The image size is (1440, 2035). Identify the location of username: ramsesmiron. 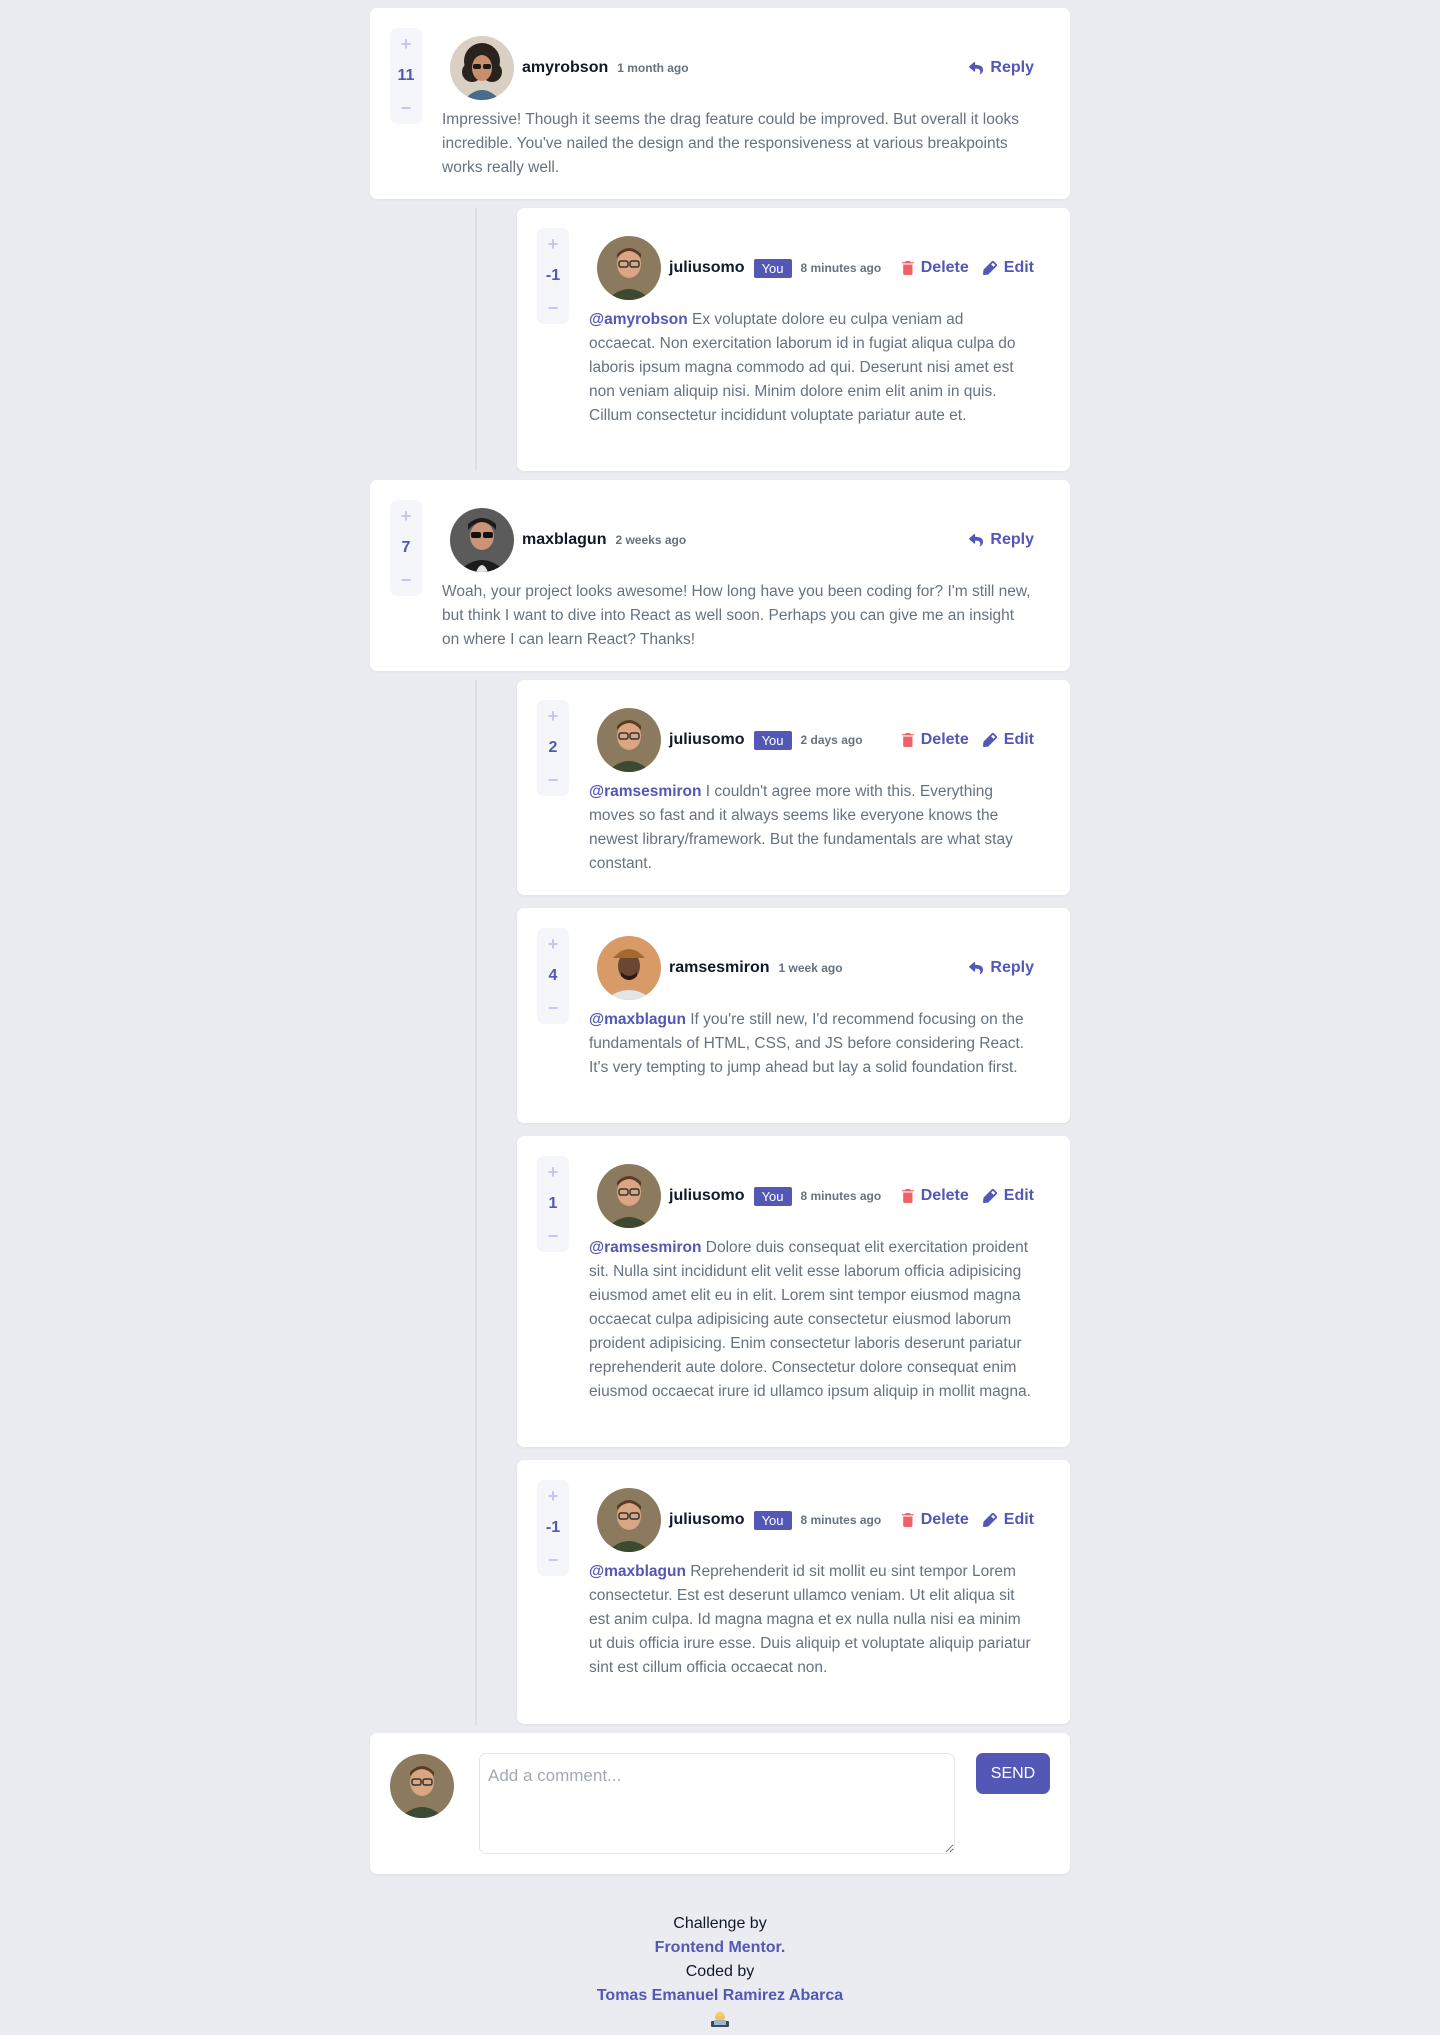
(719, 968).